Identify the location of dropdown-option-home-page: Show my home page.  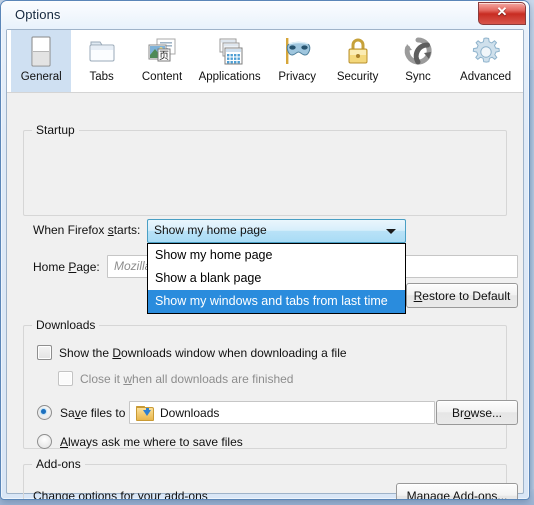
(276, 255).